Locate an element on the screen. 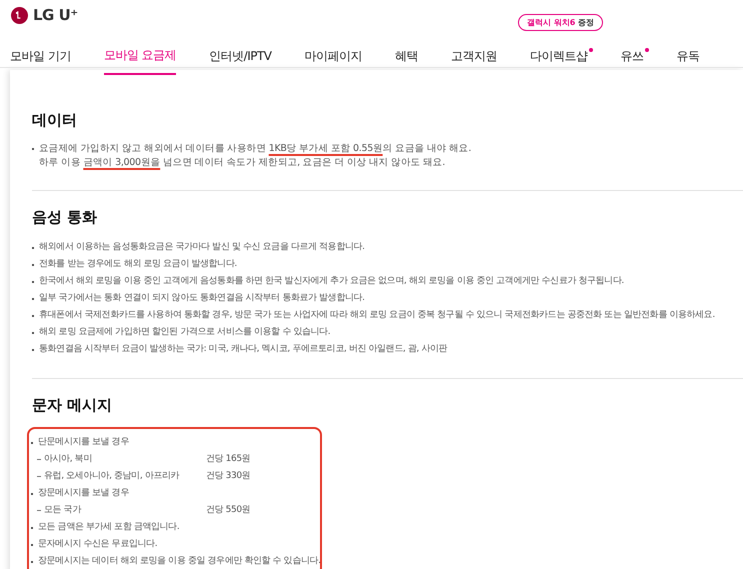  region-name: 아시아, 북미 is located at coordinates (68, 459).